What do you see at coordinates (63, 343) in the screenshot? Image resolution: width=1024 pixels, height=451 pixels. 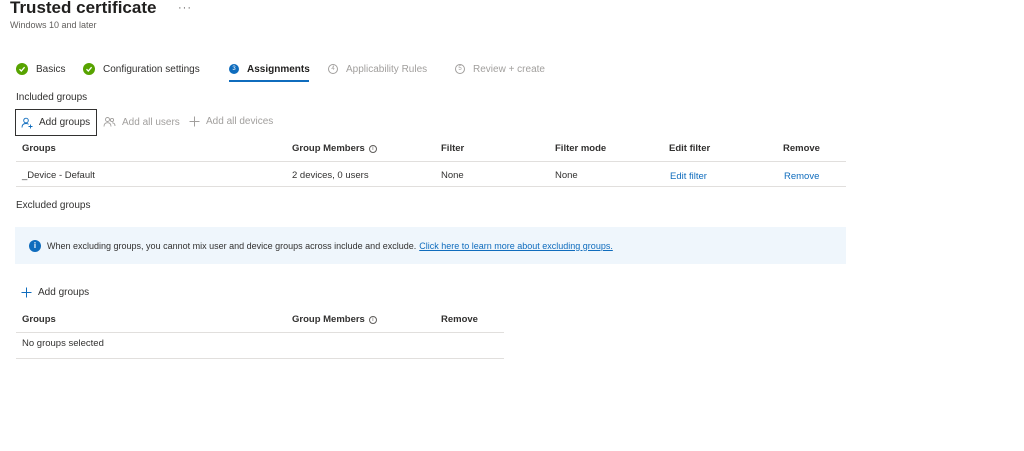 I see `empty-state-text: No groups selected` at bounding box center [63, 343].